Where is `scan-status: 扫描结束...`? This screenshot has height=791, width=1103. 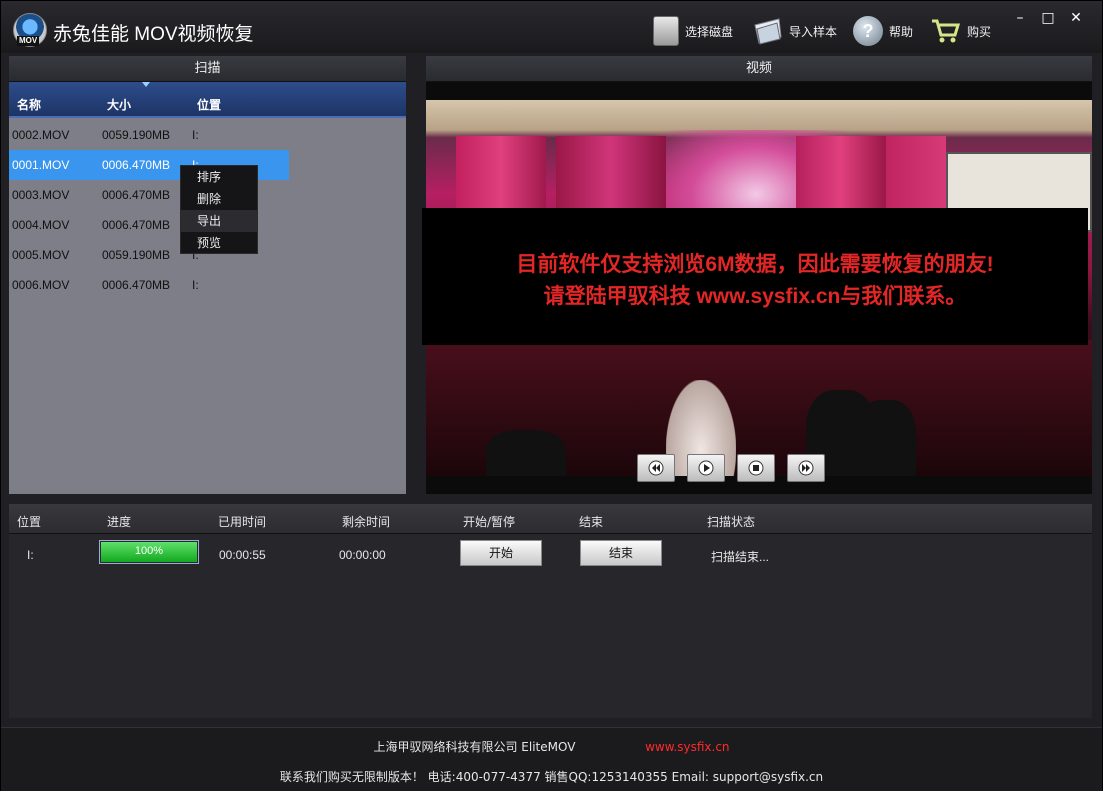 scan-status: 扫描结束... is located at coordinates (740, 557).